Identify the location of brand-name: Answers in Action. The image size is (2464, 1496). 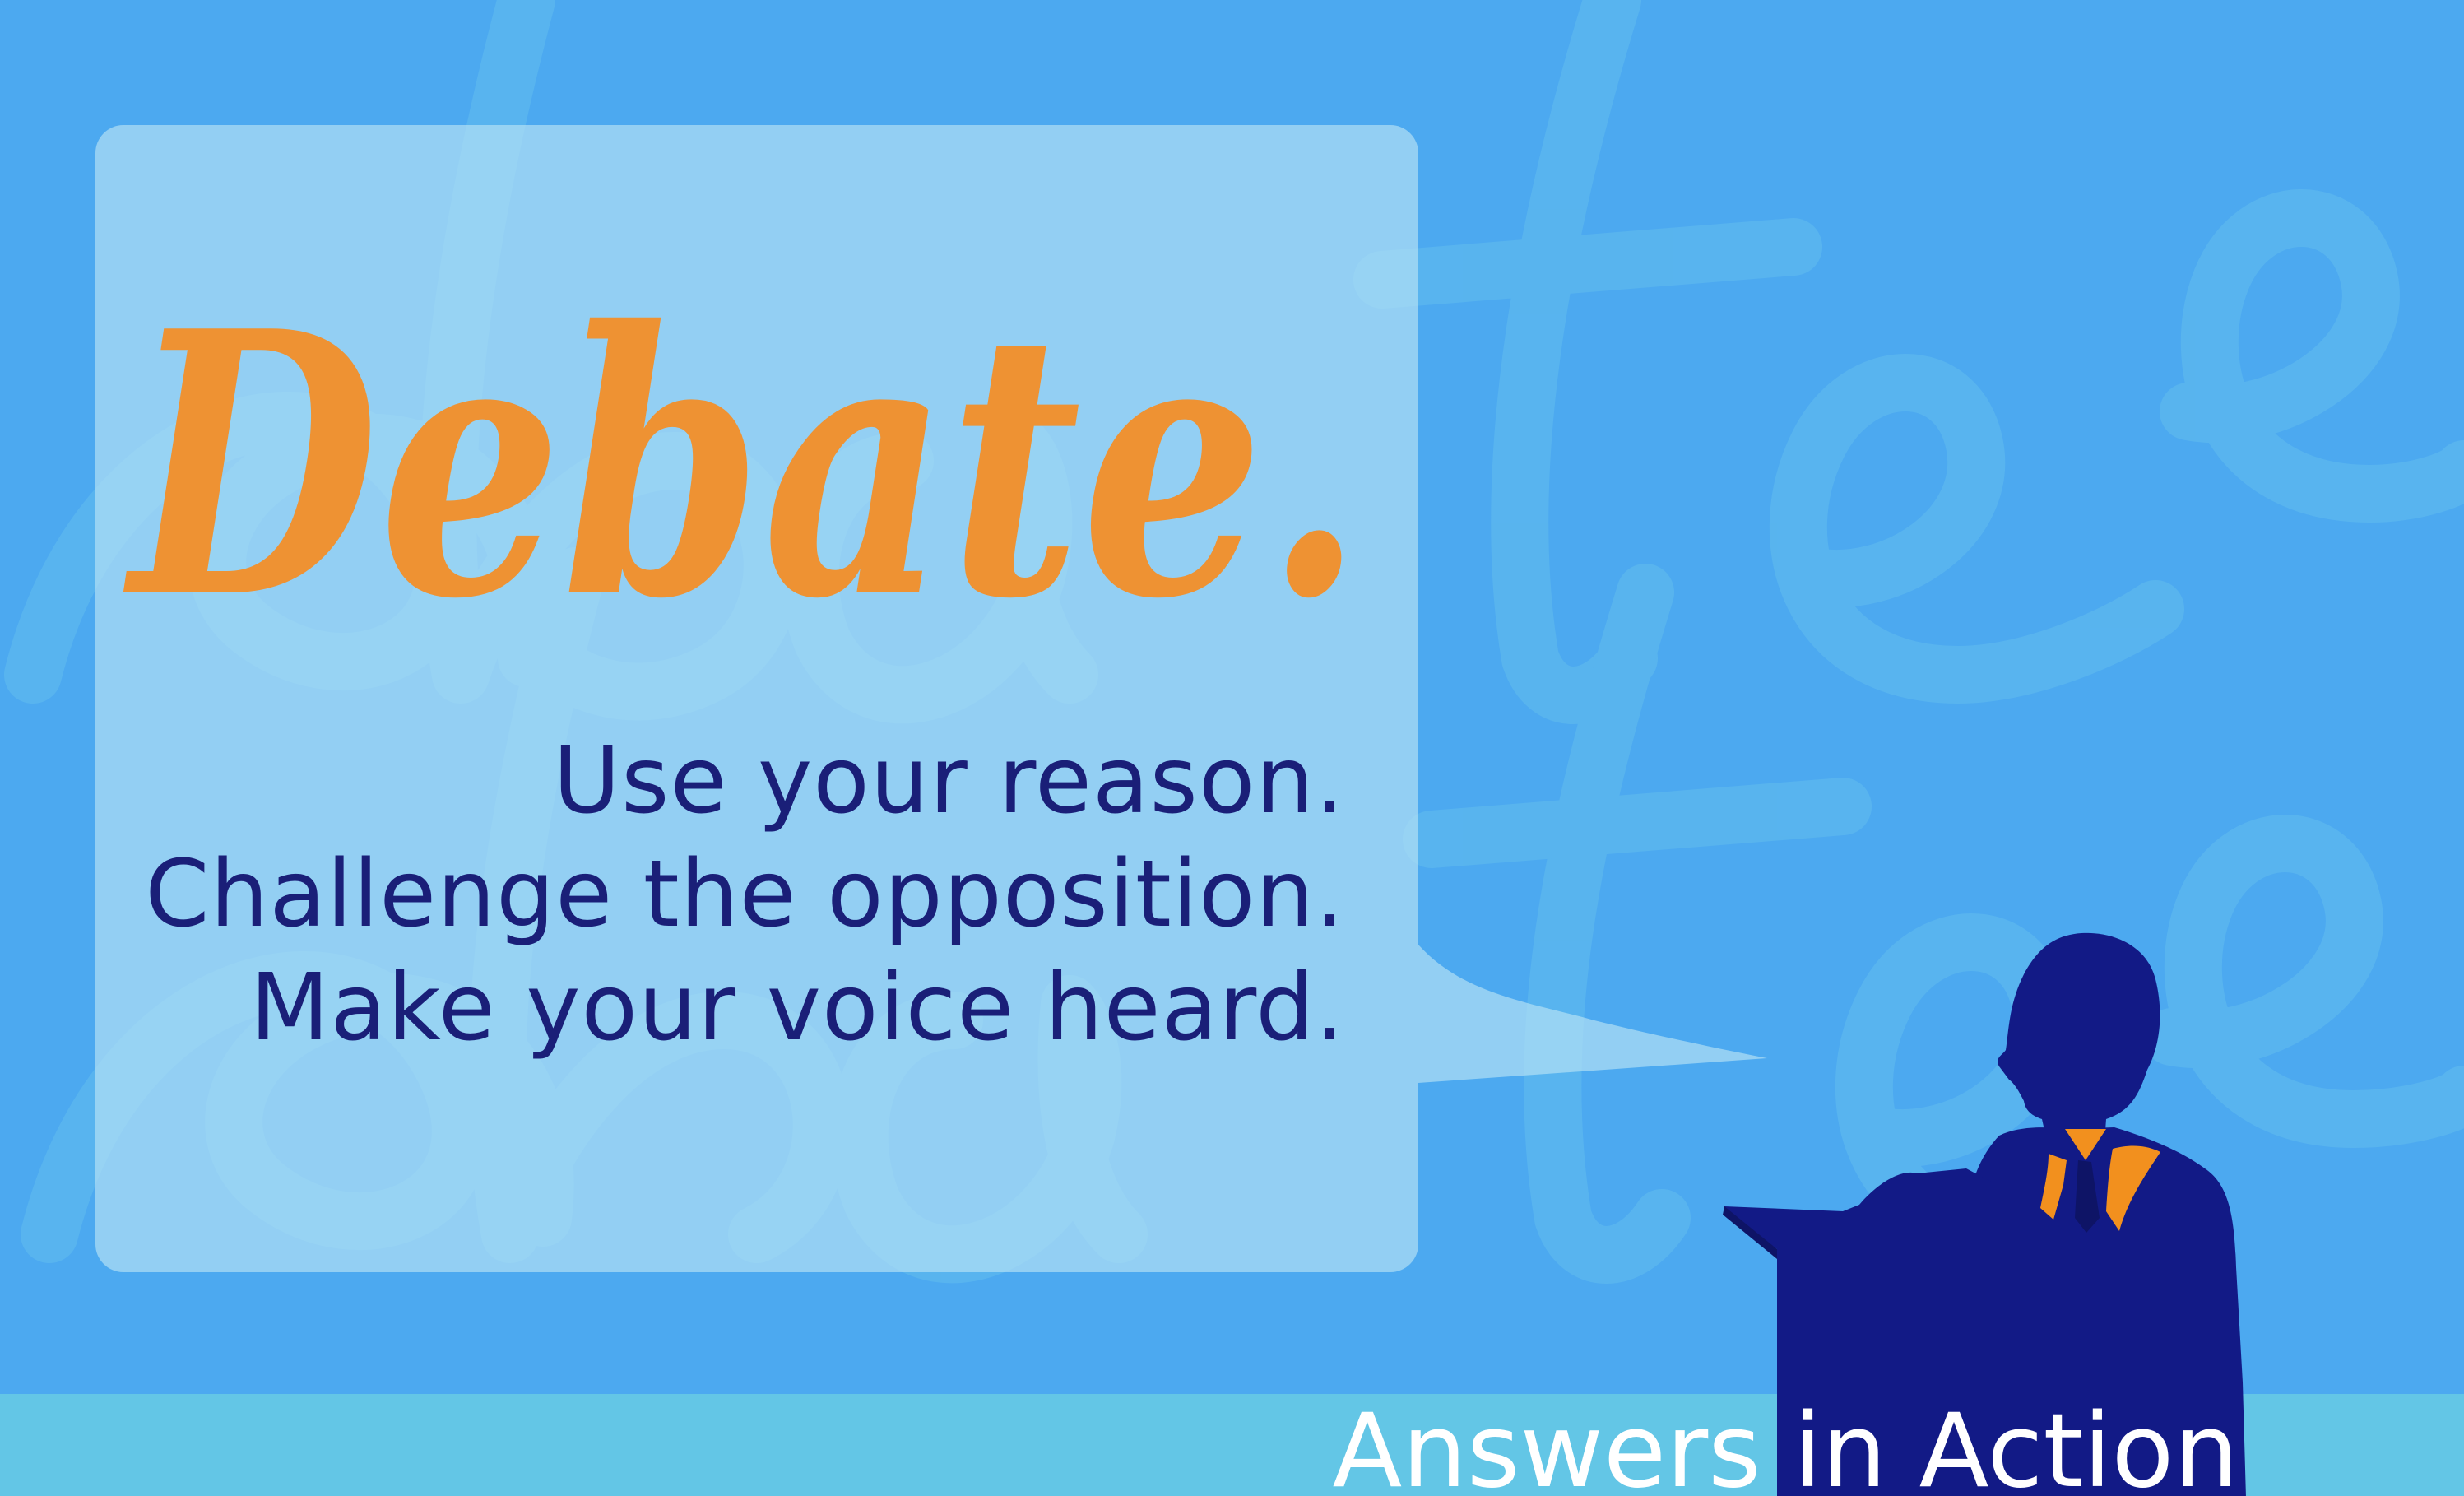
(1785, 1449).